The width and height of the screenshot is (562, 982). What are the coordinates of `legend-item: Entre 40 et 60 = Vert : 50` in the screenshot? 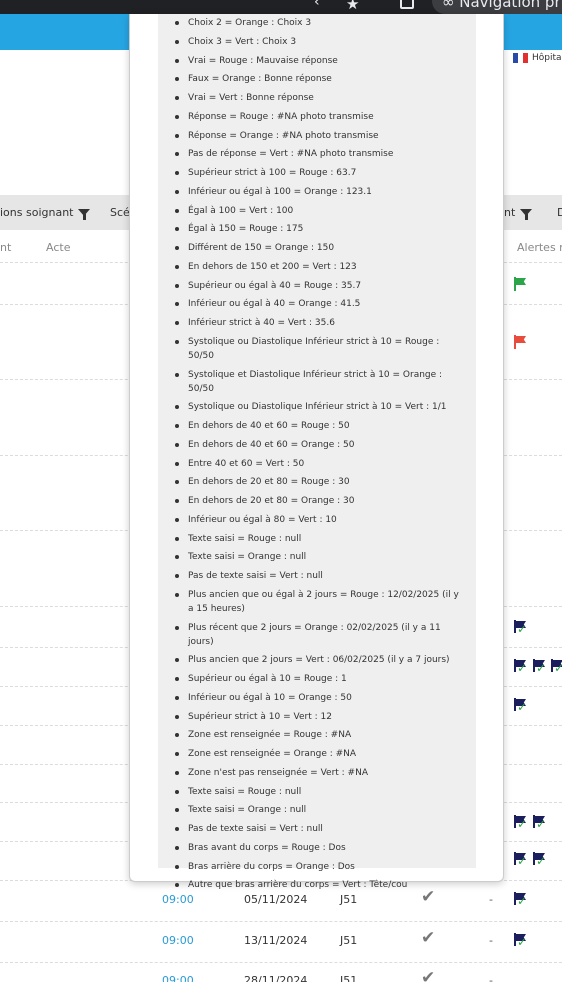 It's located at (320, 464).